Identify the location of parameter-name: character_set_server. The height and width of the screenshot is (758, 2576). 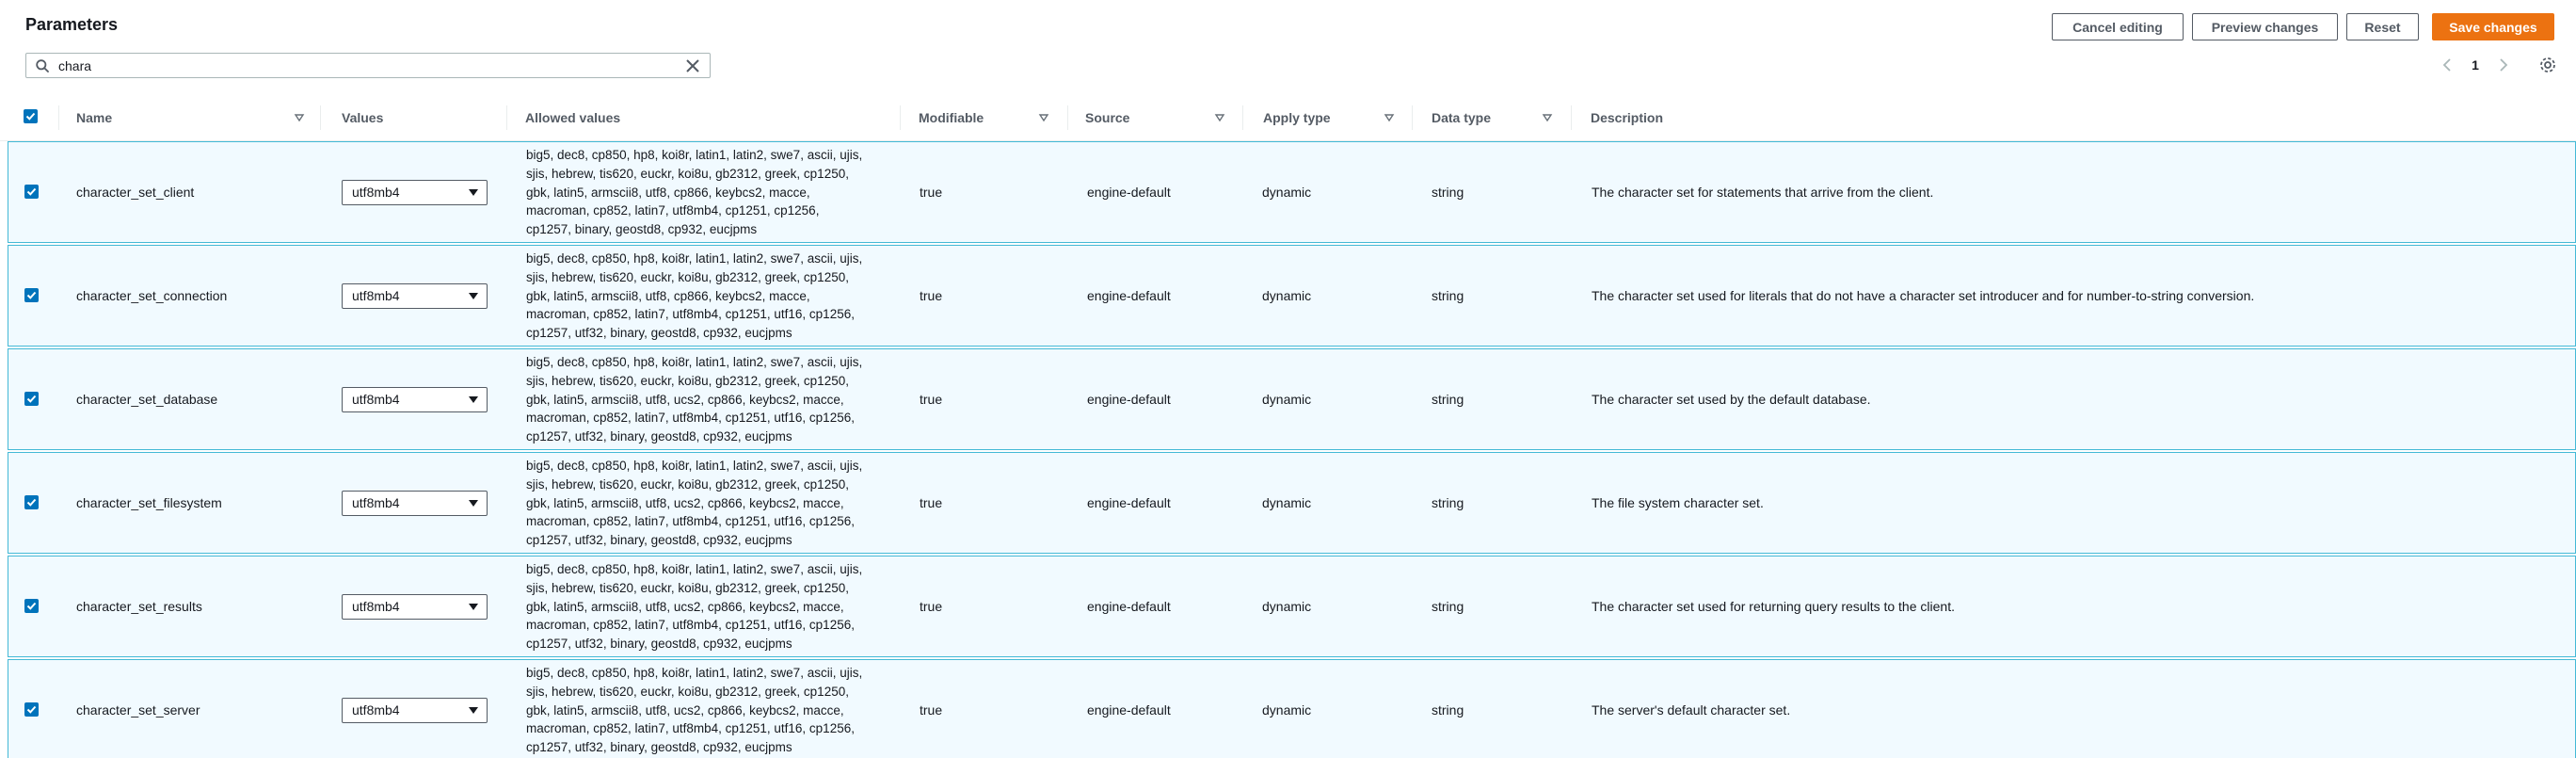
(138, 710).